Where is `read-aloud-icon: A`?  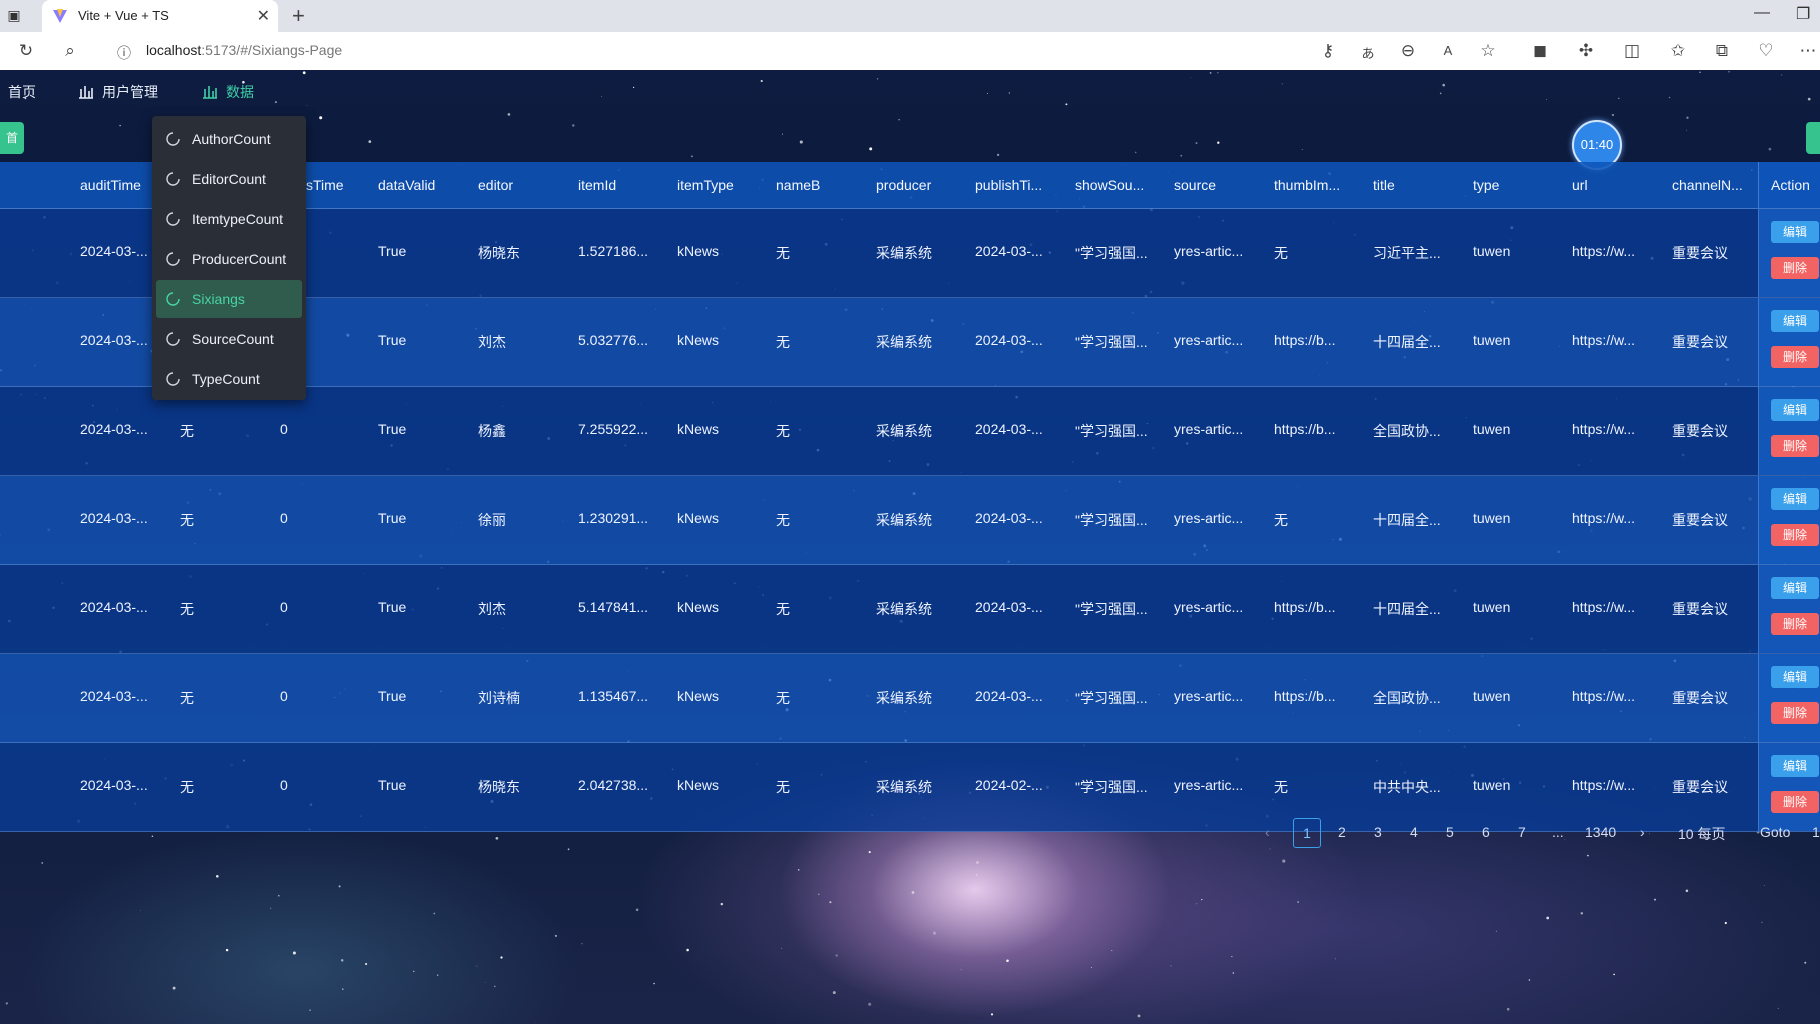
read-aloud-icon: A is located at coordinates (1448, 50).